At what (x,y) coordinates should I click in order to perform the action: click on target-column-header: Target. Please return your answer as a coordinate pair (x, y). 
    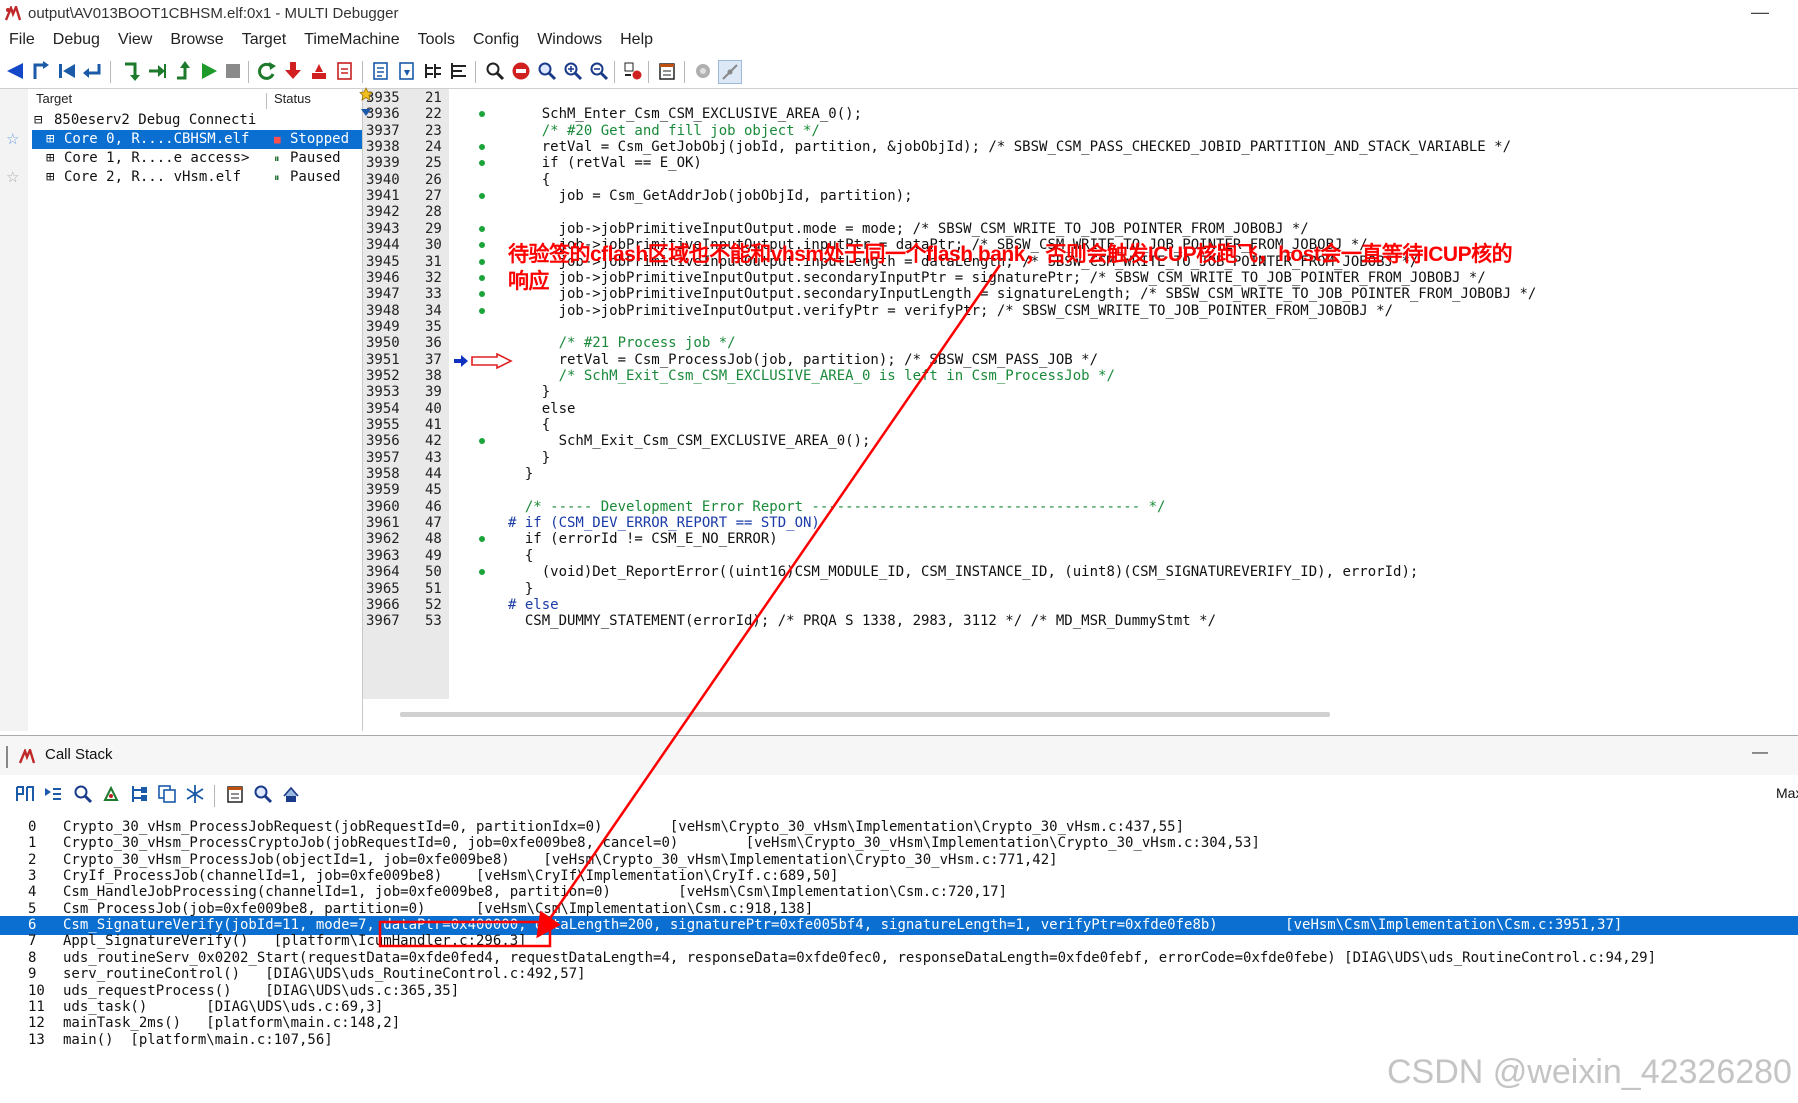
    Looking at the image, I should click on (54, 98).